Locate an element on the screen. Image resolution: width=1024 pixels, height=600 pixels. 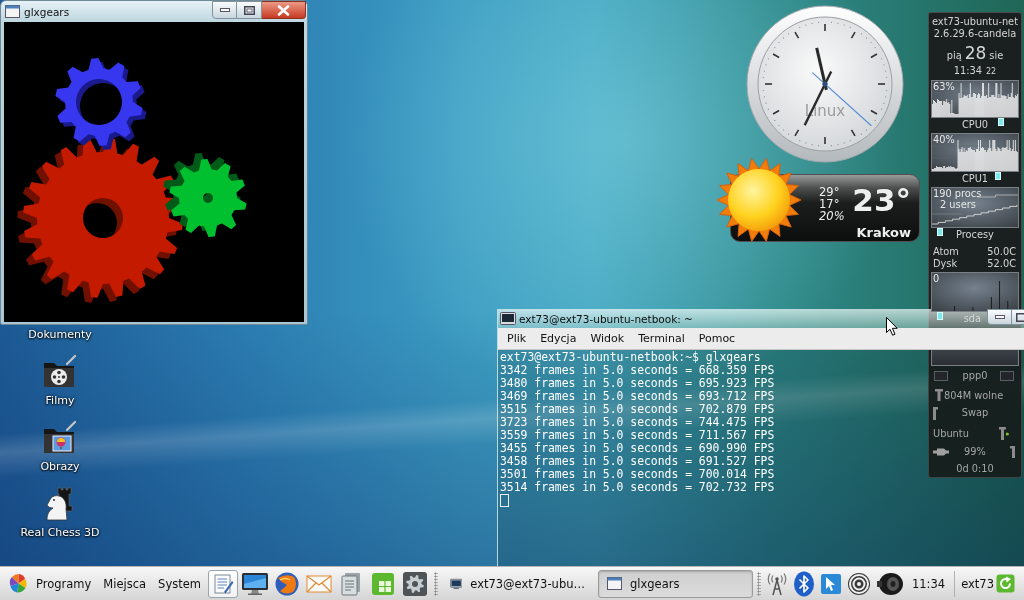
globe-icon is located at coordinates (286, 583).